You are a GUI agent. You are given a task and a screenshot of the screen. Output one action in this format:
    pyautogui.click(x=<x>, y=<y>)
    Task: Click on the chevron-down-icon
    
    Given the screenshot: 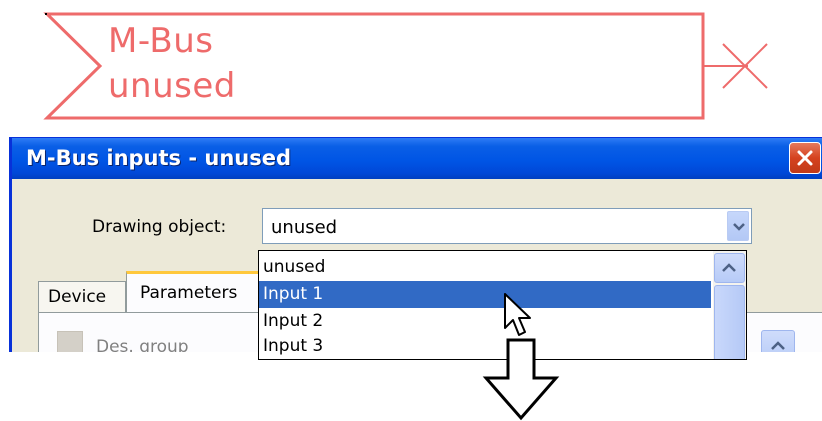 What is the action you would take?
    pyautogui.click(x=739, y=227)
    